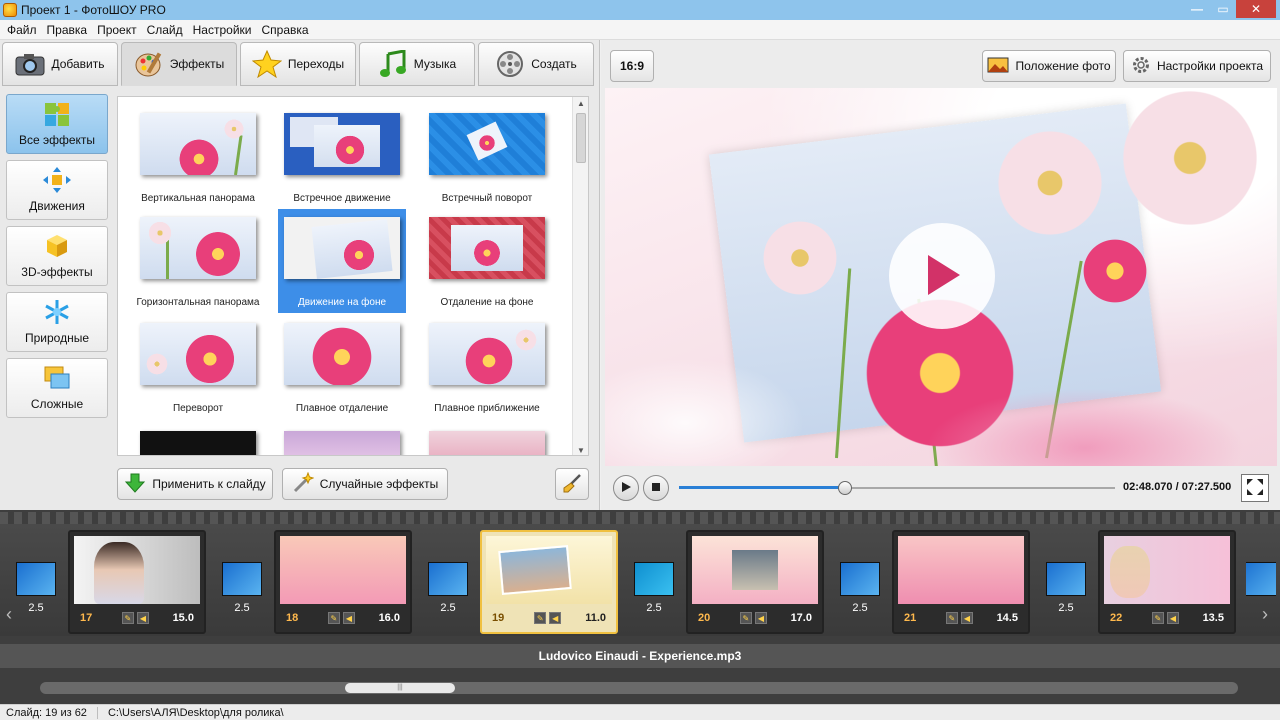  Describe the element at coordinates (135, 484) in the screenshot. I see `arrow-down-green-icon` at that location.